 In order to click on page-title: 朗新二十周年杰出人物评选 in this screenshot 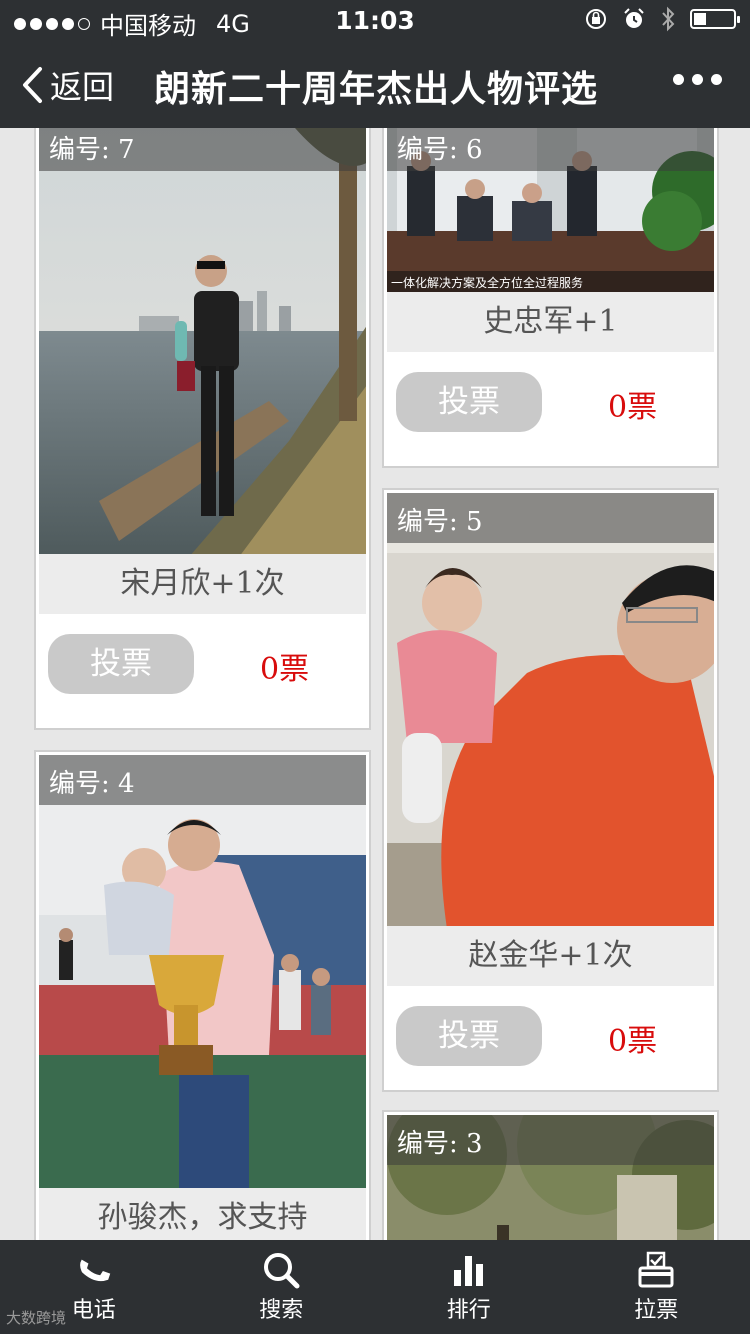, I will do `click(376, 89)`.